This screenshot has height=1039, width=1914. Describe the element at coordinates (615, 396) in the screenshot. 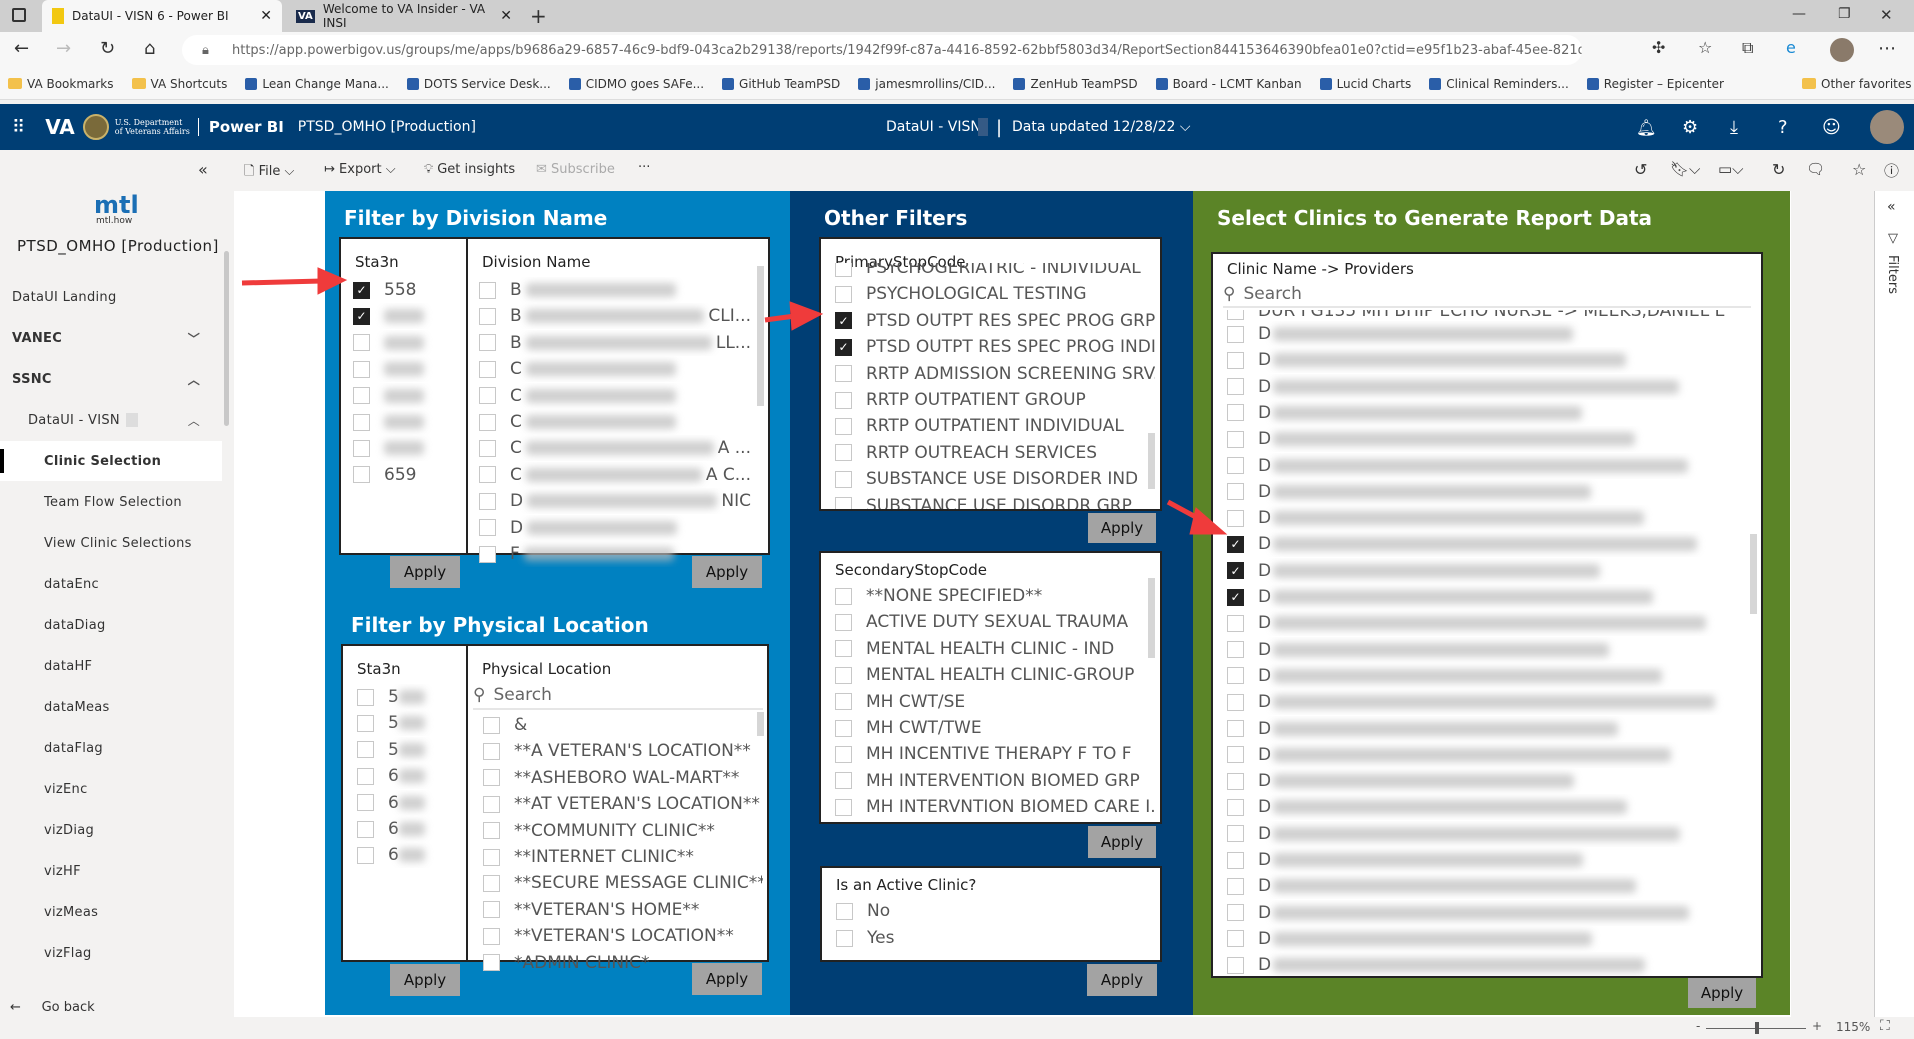

I see `division-option: C` at that location.